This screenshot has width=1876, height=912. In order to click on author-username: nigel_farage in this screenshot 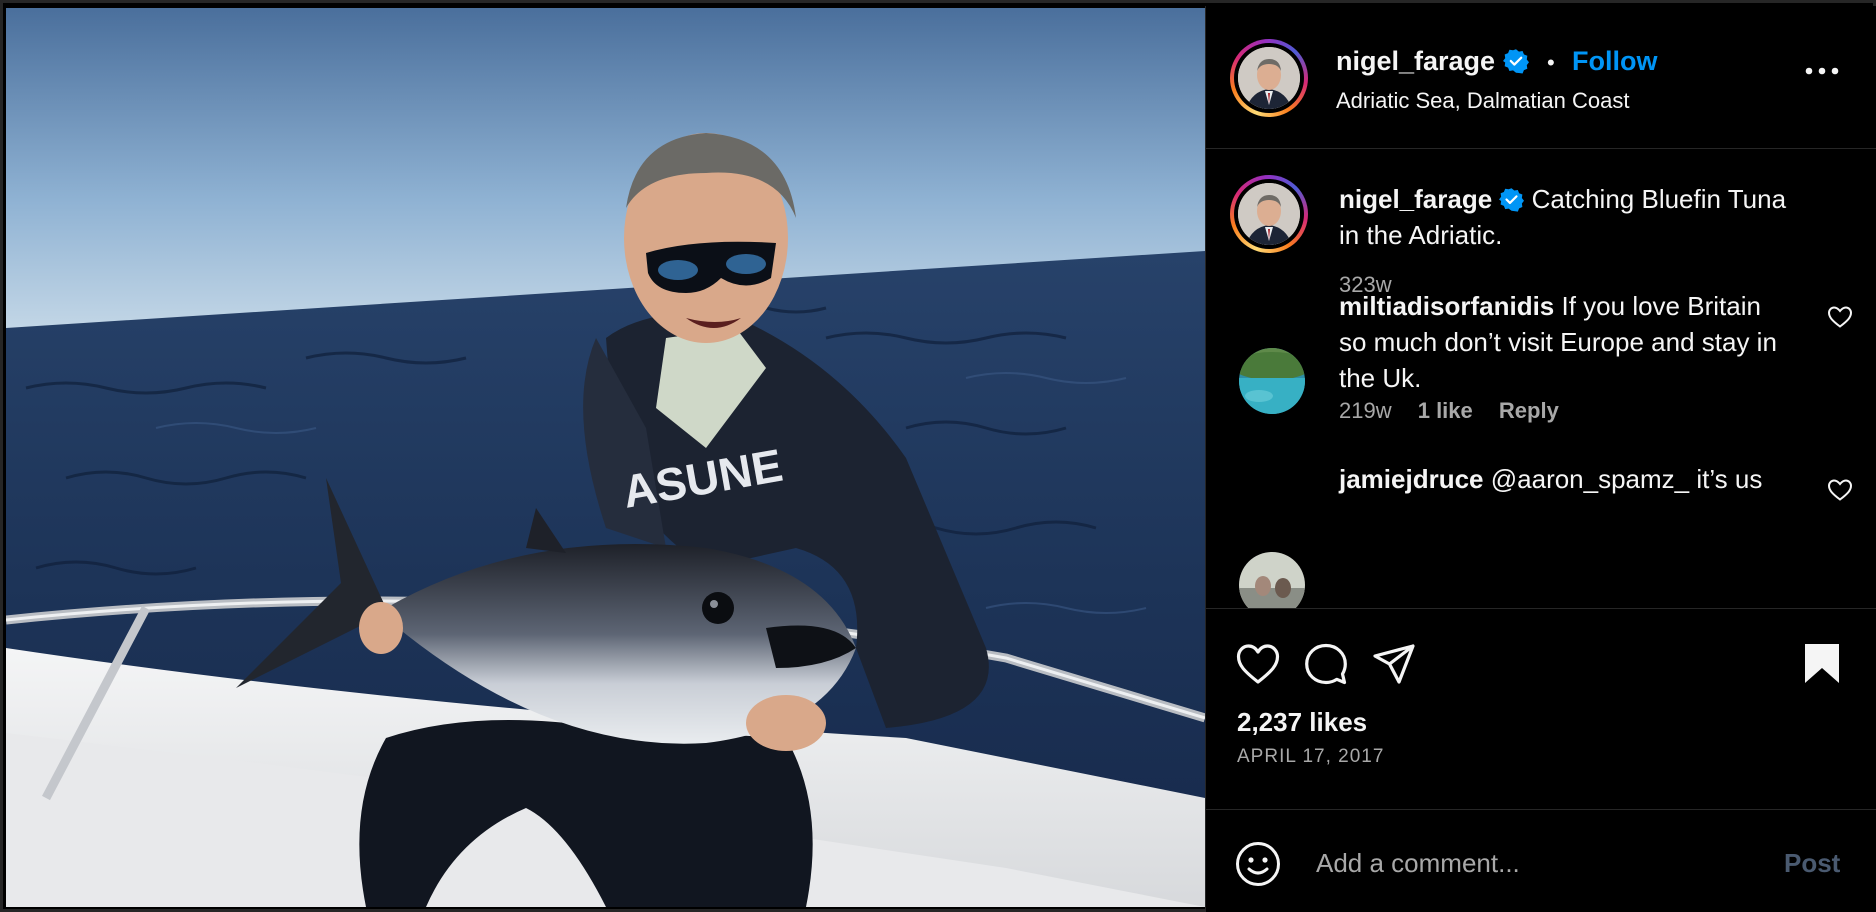, I will do `click(1432, 61)`.